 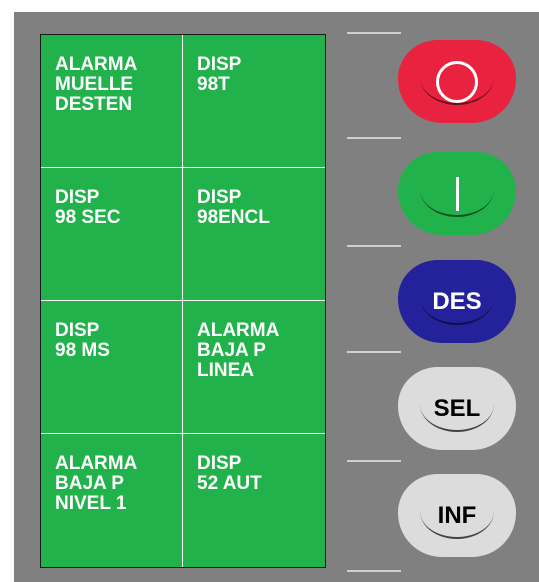 I want to click on sel-button-label: SEL, so click(x=457, y=408).